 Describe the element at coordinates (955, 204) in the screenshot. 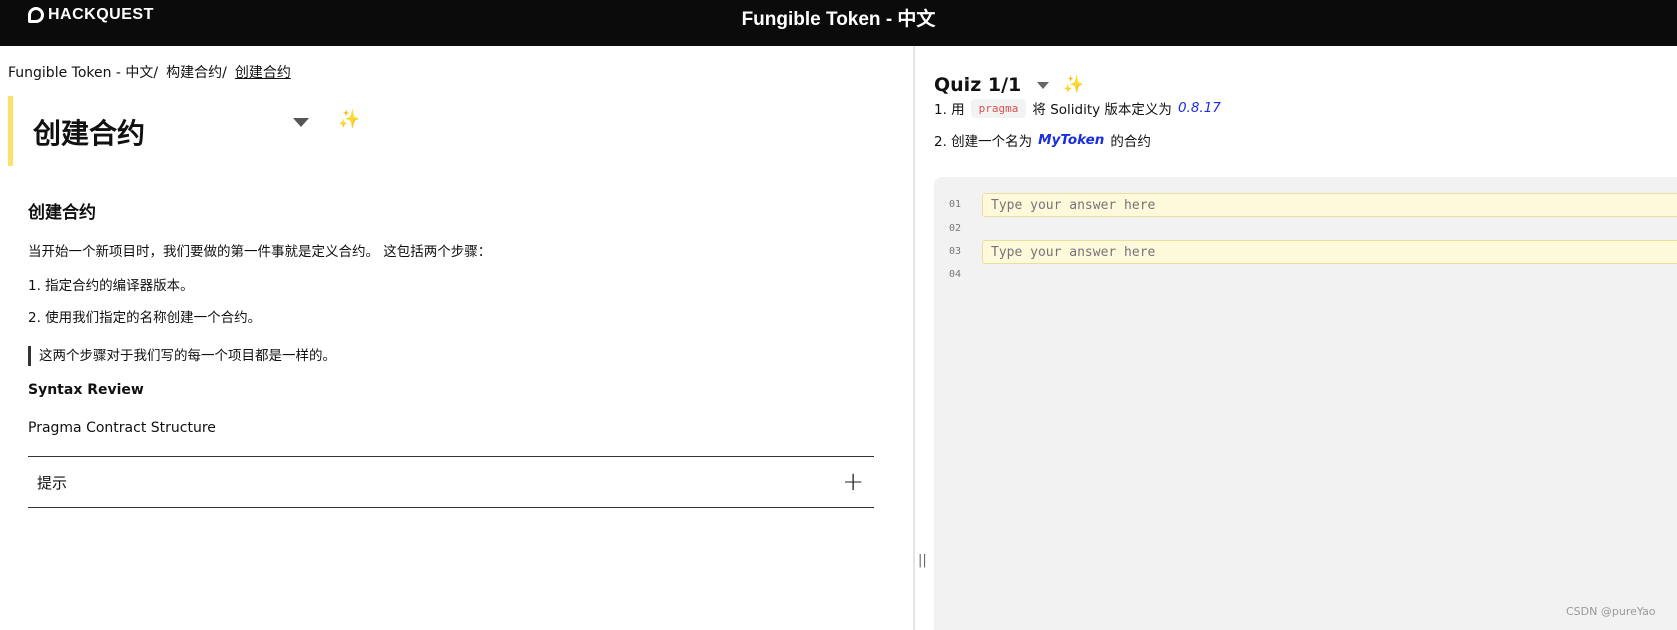

I see `line-number: 01` at that location.